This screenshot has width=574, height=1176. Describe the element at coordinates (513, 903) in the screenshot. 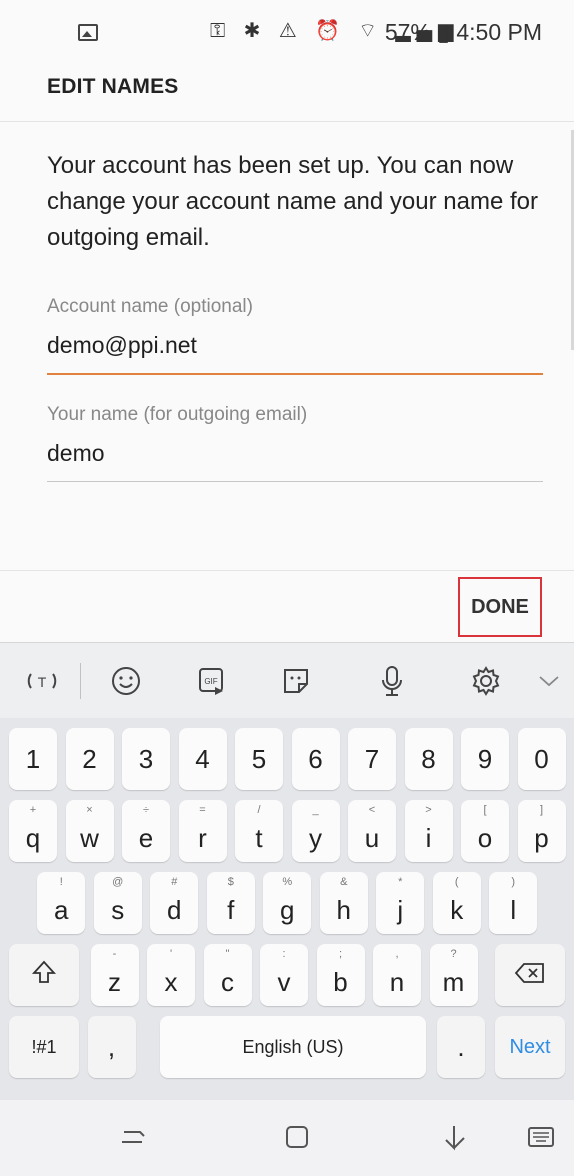

I see `key-l: ) l` at that location.